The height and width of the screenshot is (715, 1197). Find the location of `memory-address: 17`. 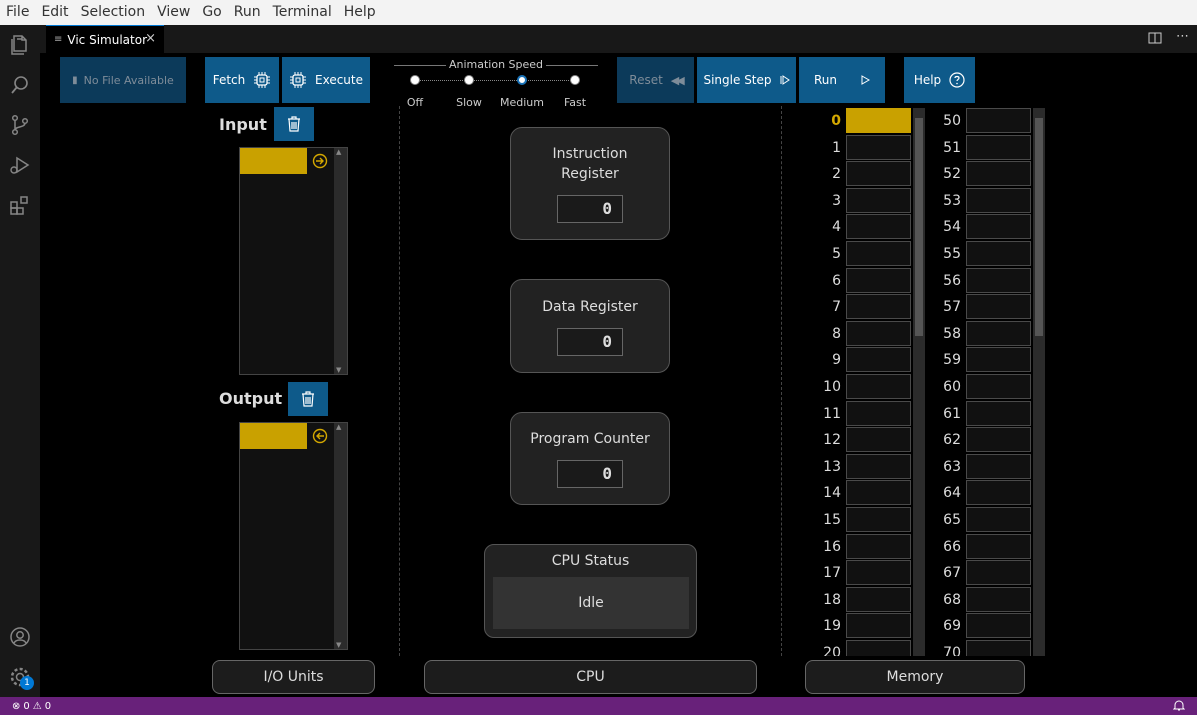

memory-address: 17 is located at coordinates (832, 573).